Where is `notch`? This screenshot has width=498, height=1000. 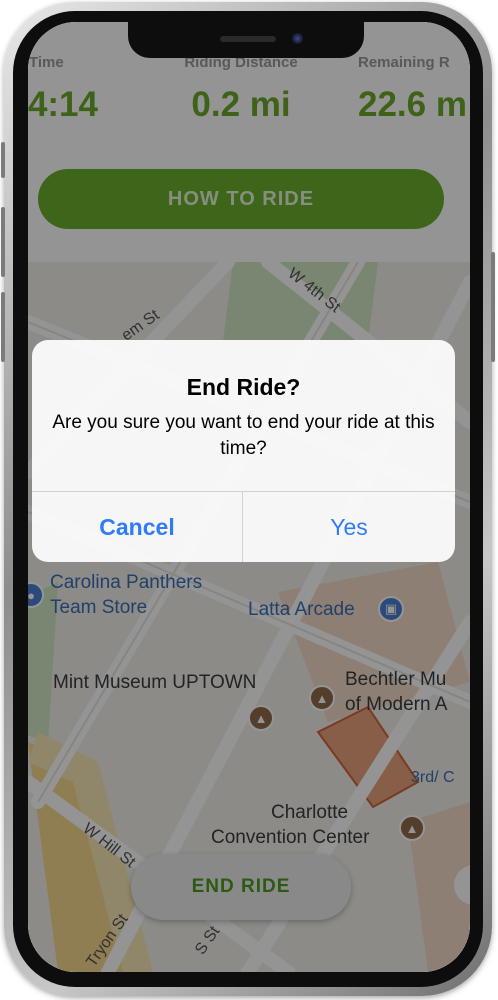 notch is located at coordinates (246, 40).